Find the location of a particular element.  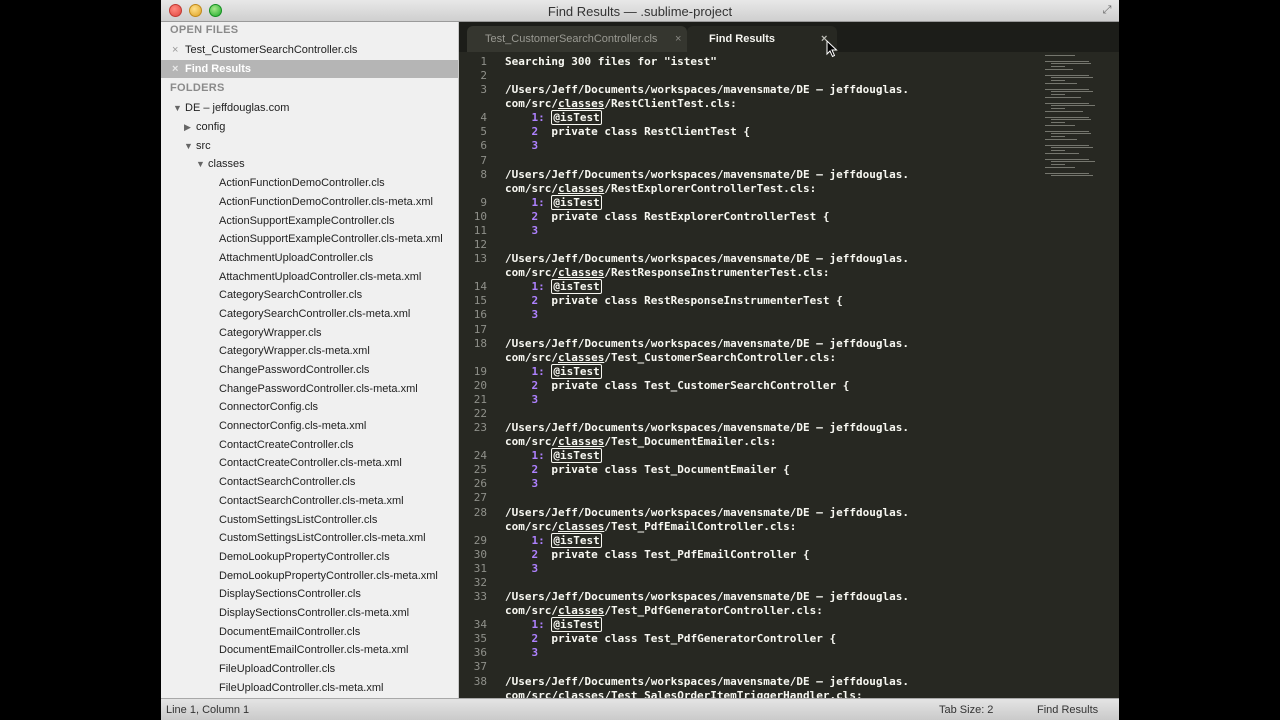

file-item: ActionSupportExampleController.cls is located at coordinates (309, 221).